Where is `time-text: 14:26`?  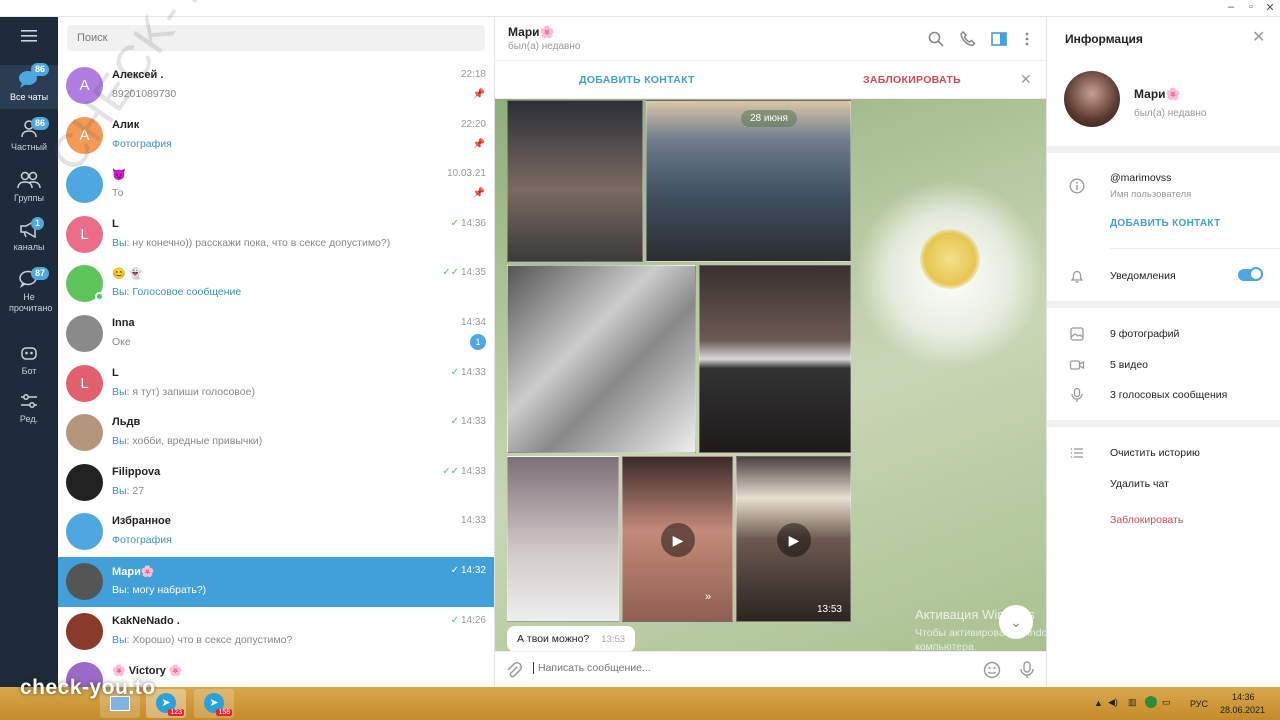 time-text: 14:26 is located at coordinates (473, 620).